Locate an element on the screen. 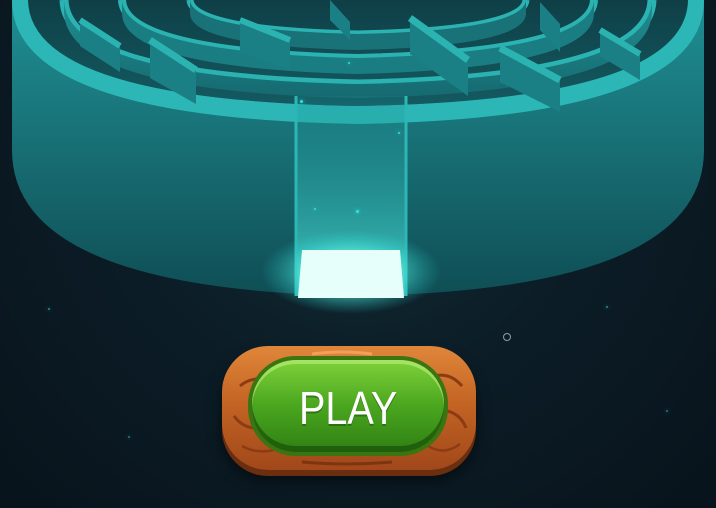 The image size is (716, 508). glowing-exit-tile is located at coordinates (351, 274).